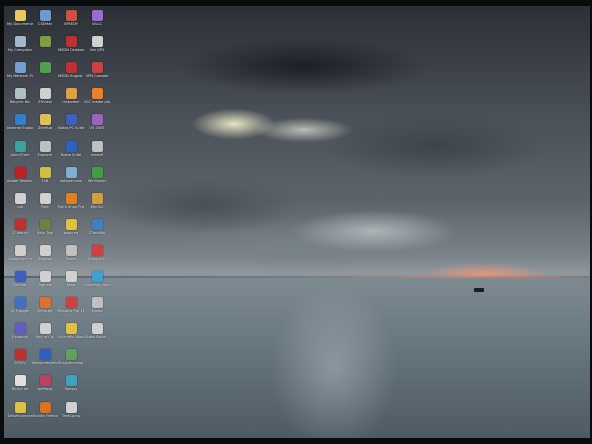  I want to click on desktop-icon-f2b: F2B, so click(45, 179).